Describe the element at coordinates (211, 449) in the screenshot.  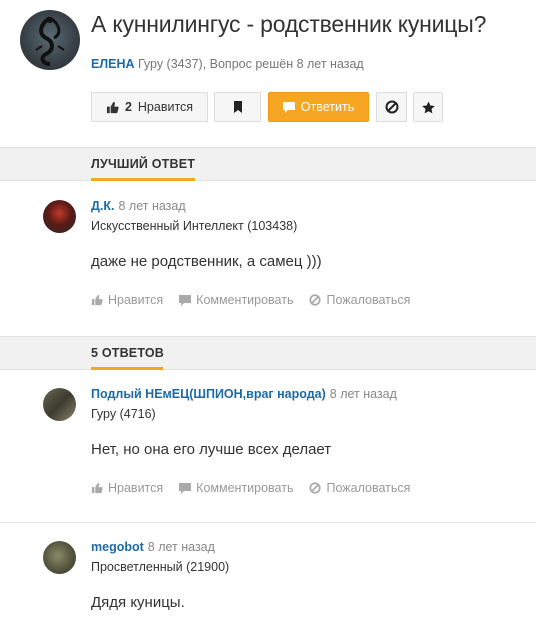
I see `answer-text: Нет, но она его лучше всех делает` at that location.